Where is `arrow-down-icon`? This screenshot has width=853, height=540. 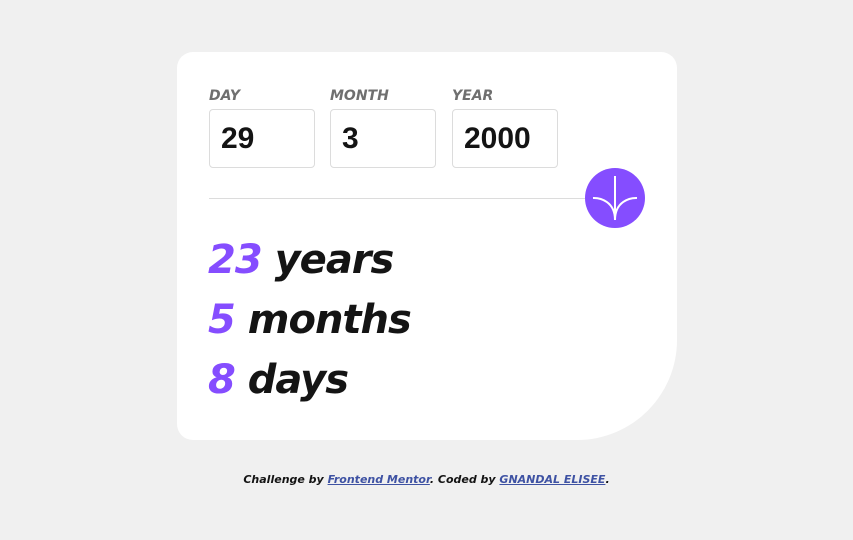 arrow-down-icon is located at coordinates (615, 198).